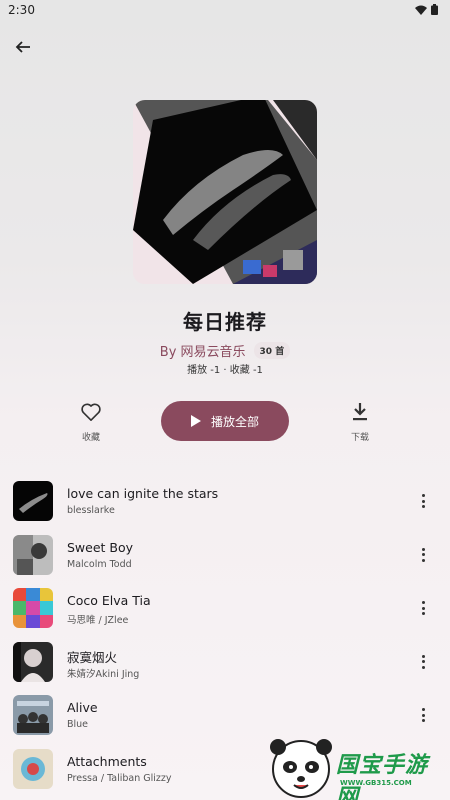 The width and height of the screenshot is (450, 800). Describe the element at coordinates (91, 510) in the screenshot. I see `song-artist: blesslarke` at that location.